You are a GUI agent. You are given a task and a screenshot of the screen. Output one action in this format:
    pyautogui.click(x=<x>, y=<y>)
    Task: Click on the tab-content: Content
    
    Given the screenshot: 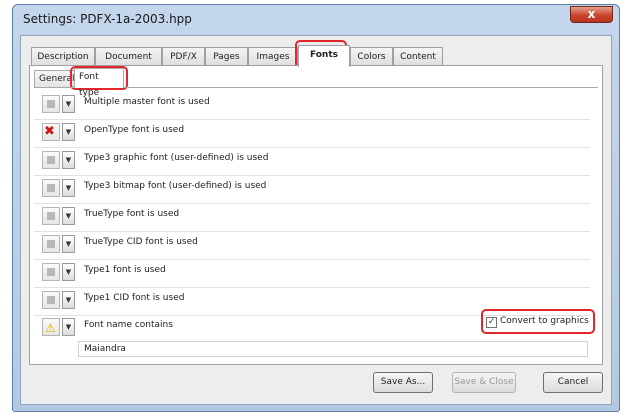 What is the action you would take?
    pyautogui.click(x=418, y=56)
    